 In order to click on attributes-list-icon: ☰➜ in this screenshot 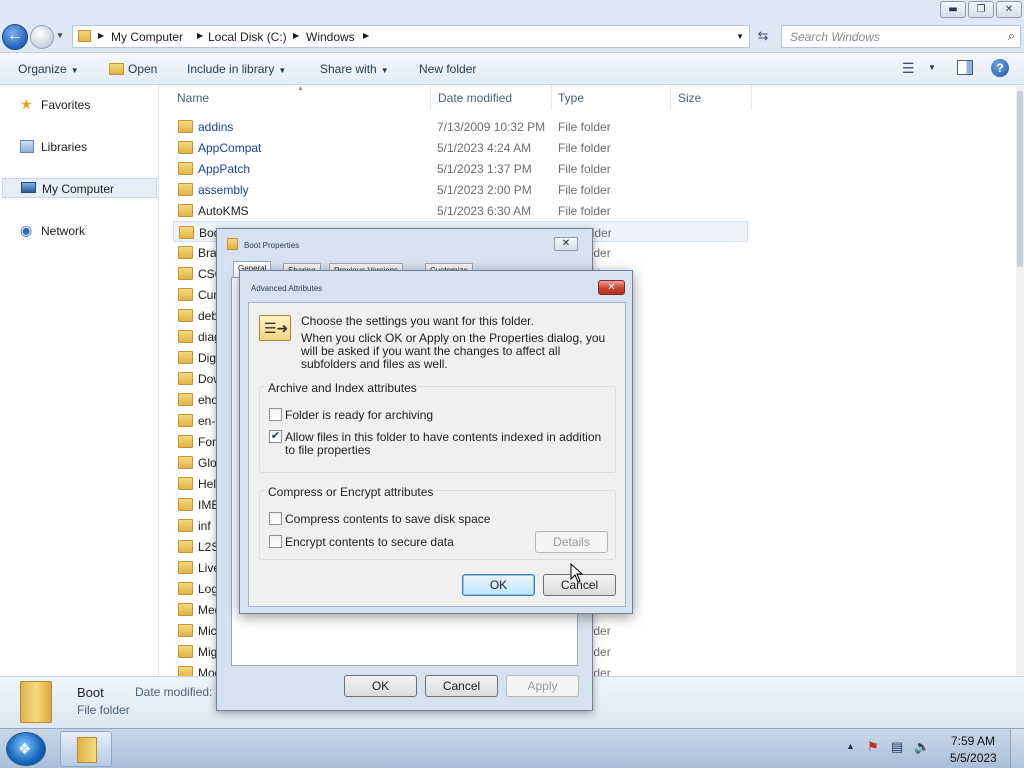, I will do `click(276, 328)`.